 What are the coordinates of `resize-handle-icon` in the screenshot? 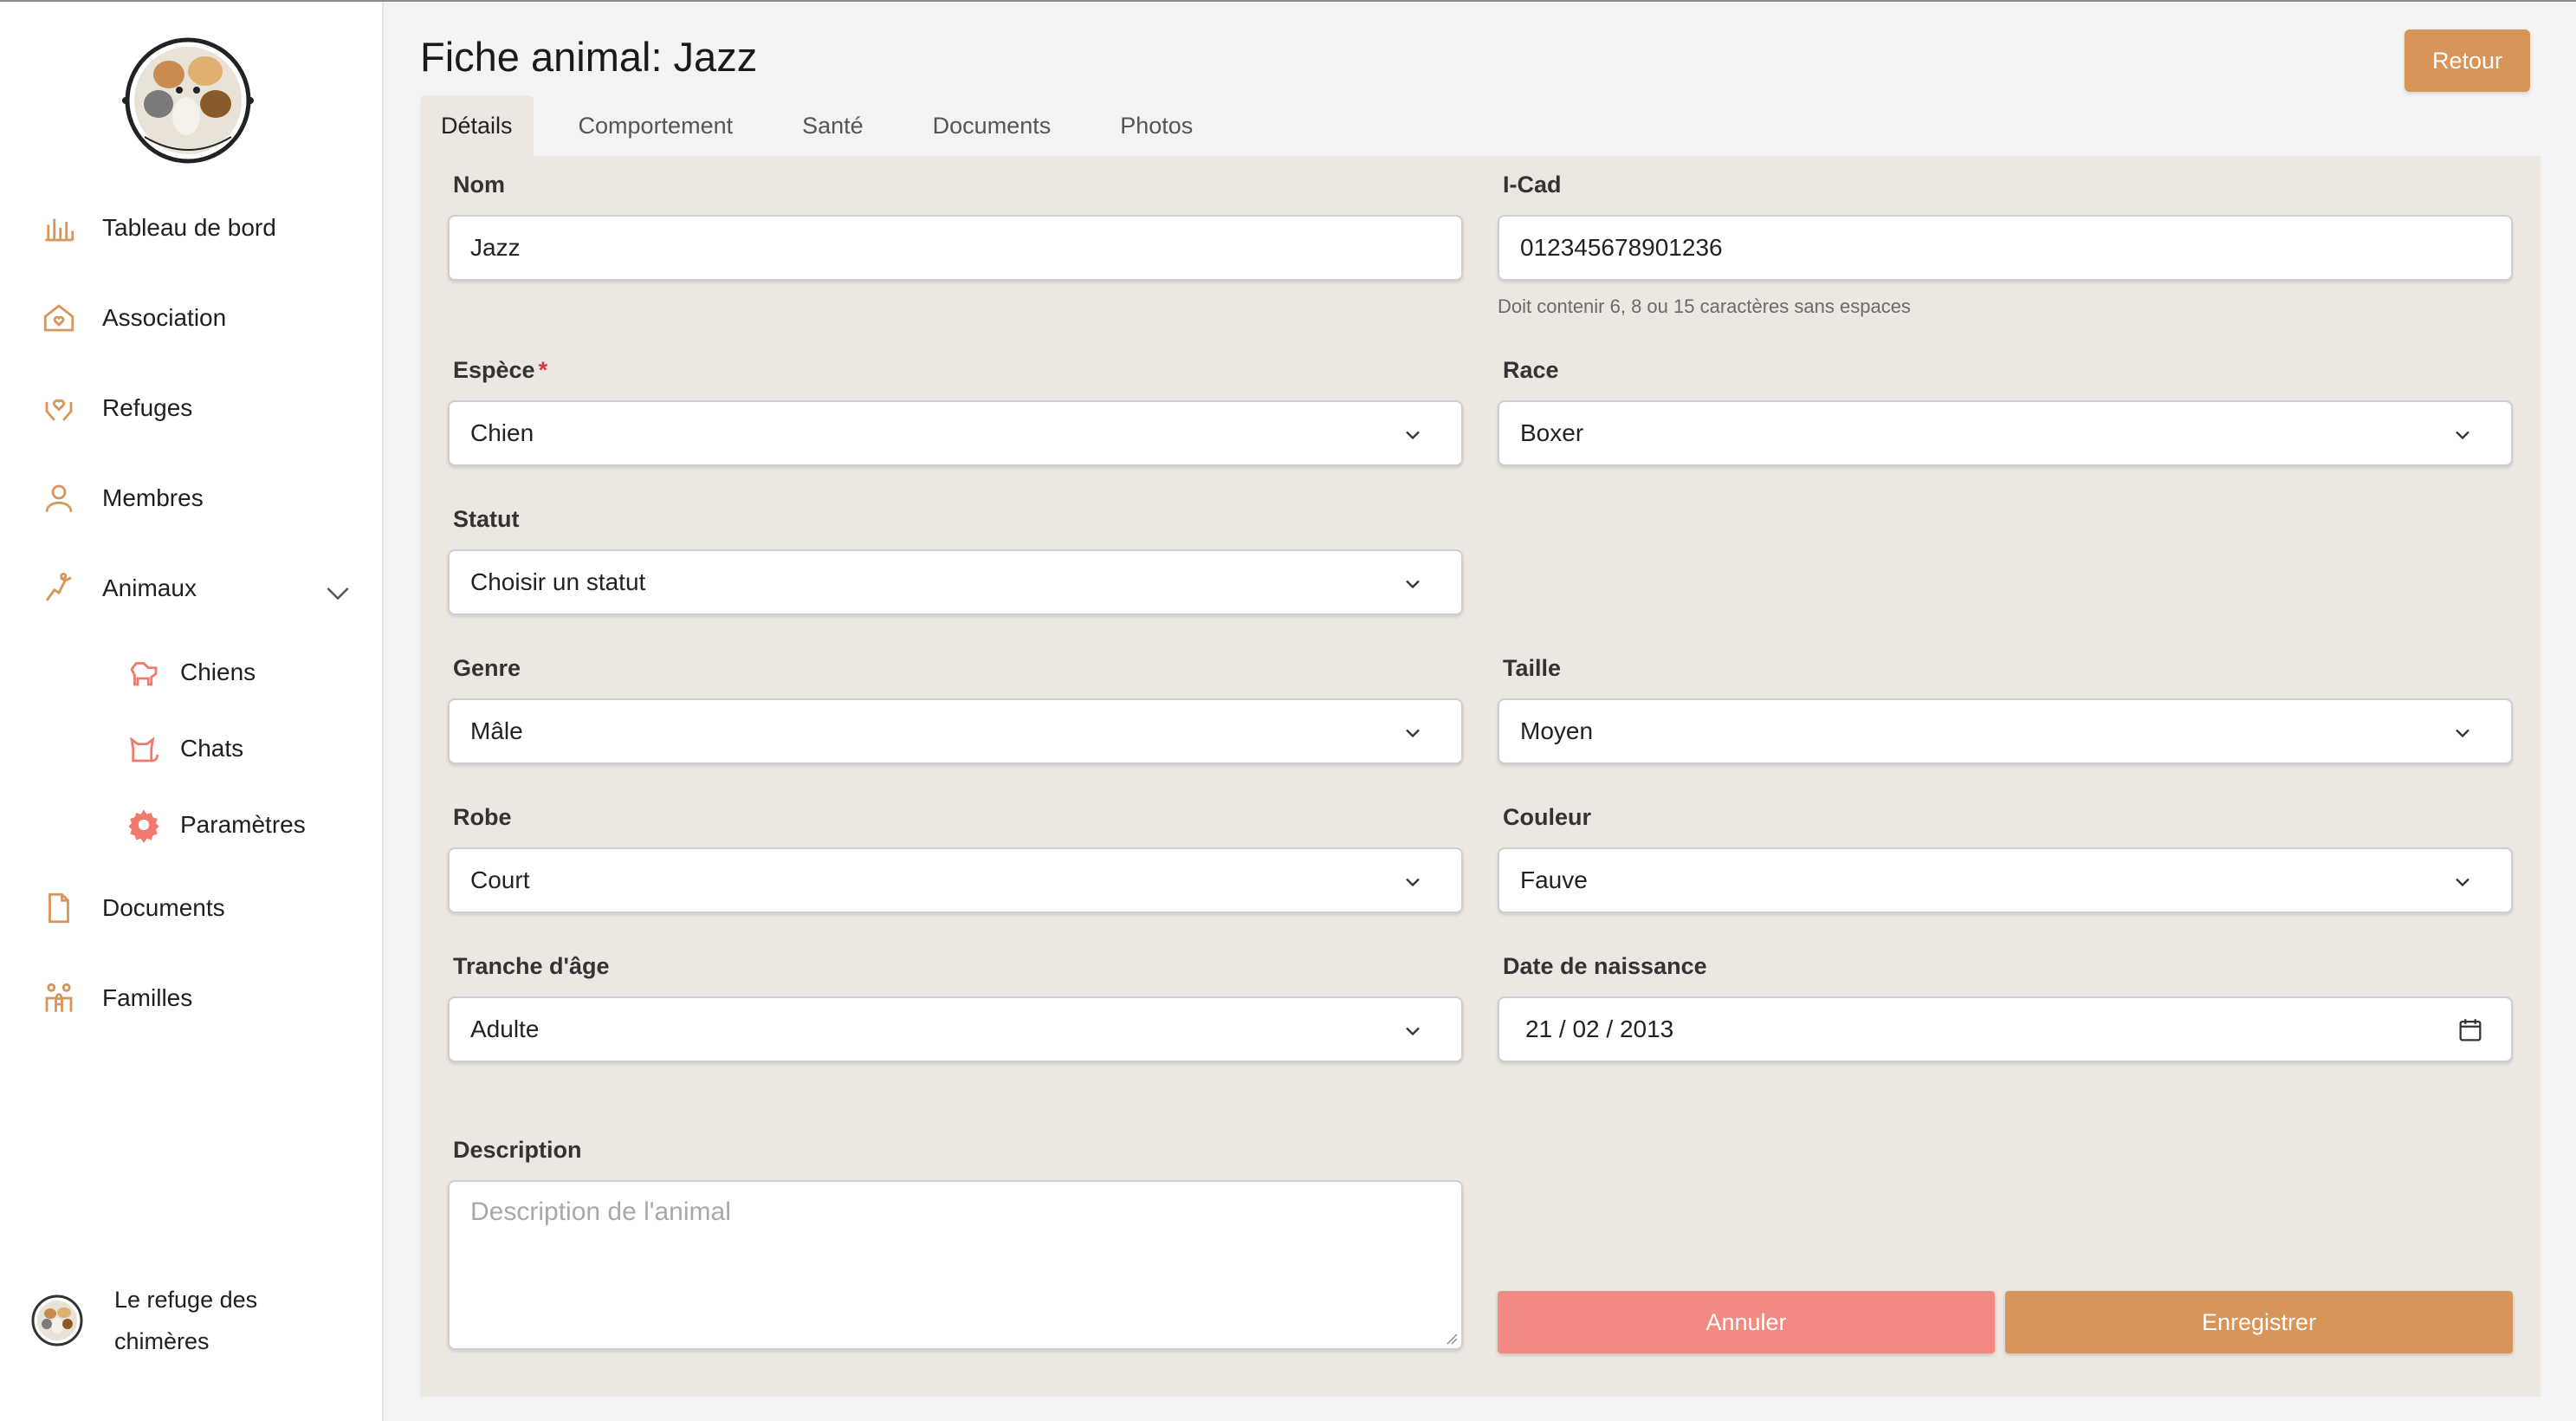 It's located at (1450, 1337).